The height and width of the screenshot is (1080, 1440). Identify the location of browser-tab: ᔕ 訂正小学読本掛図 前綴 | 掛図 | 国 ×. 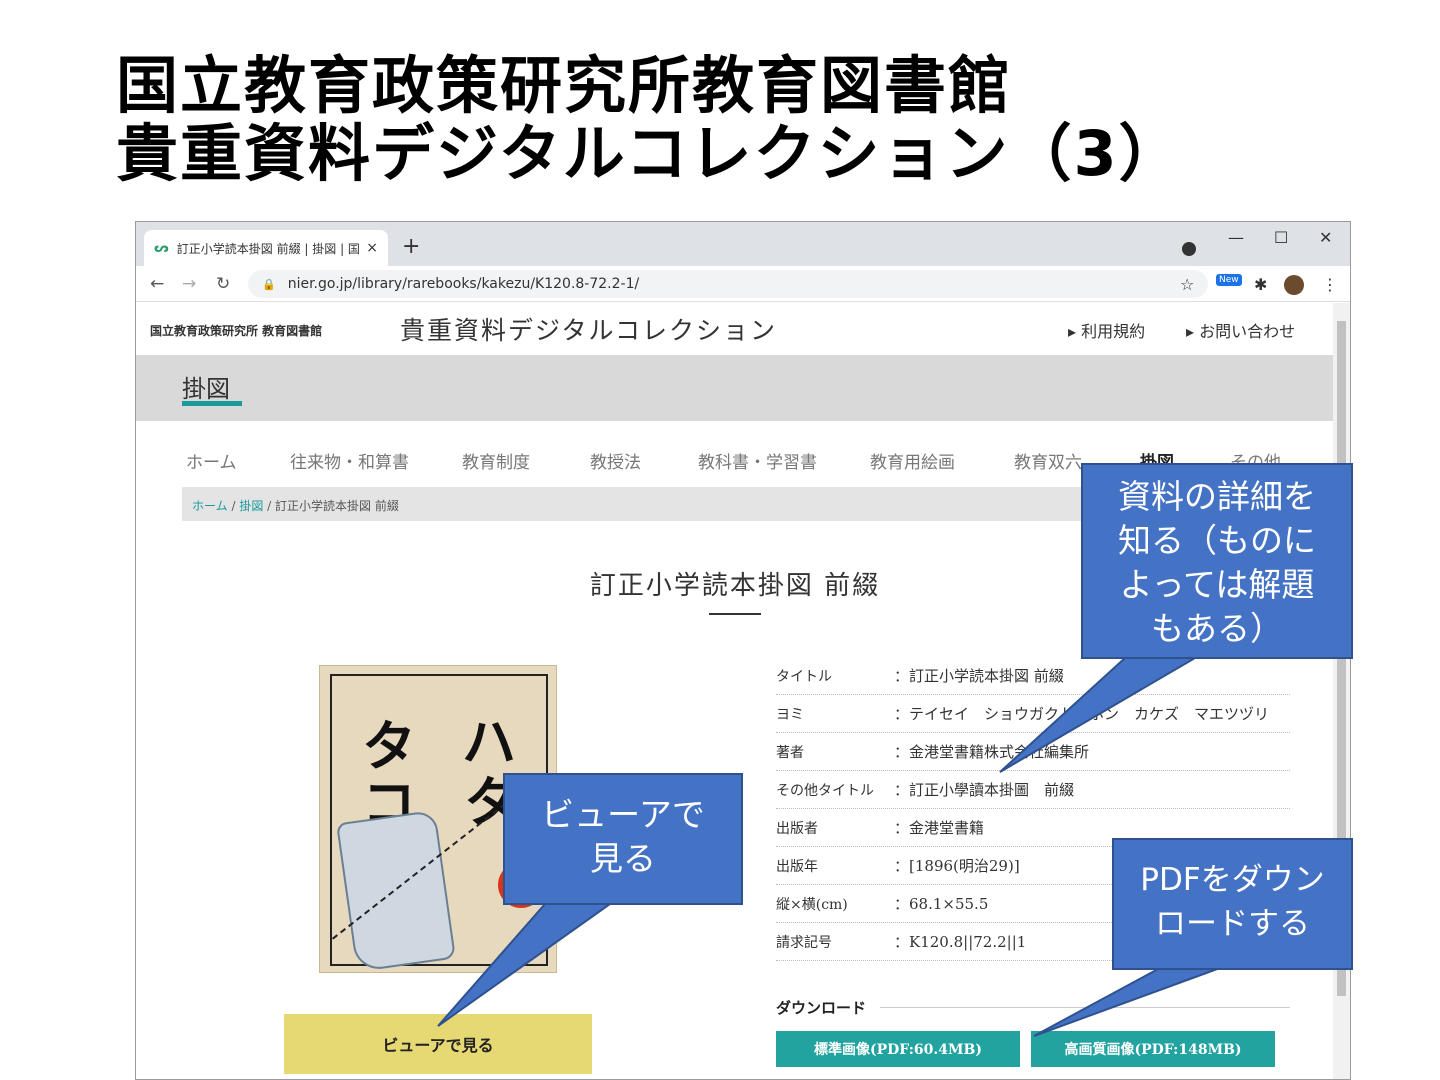
(266, 248).